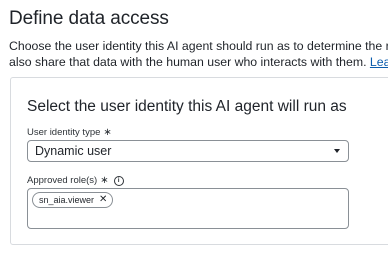 This screenshot has width=388, height=256. Describe the element at coordinates (188, 151) in the screenshot. I see `user-identity-type-select: Dynamic user` at that location.